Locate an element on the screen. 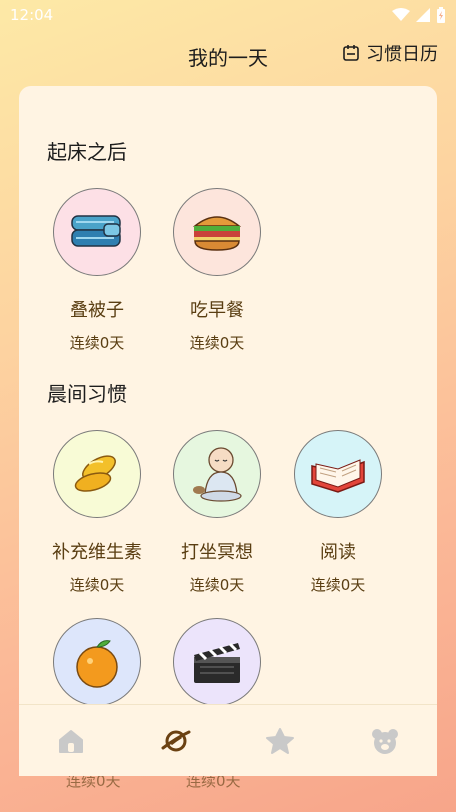 The width and height of the screenshot is (456, 812). nav-home is located at coordinates (71, 741).